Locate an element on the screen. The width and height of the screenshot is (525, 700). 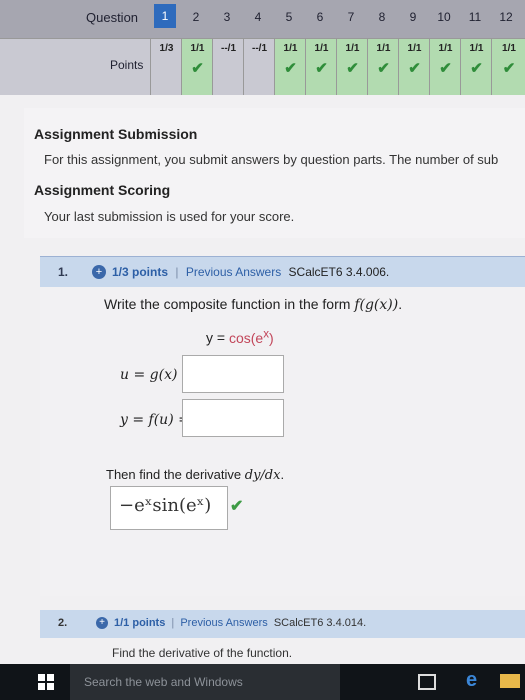
taskbar-search: Search the web and Windows is located at coordinates (205, 682).